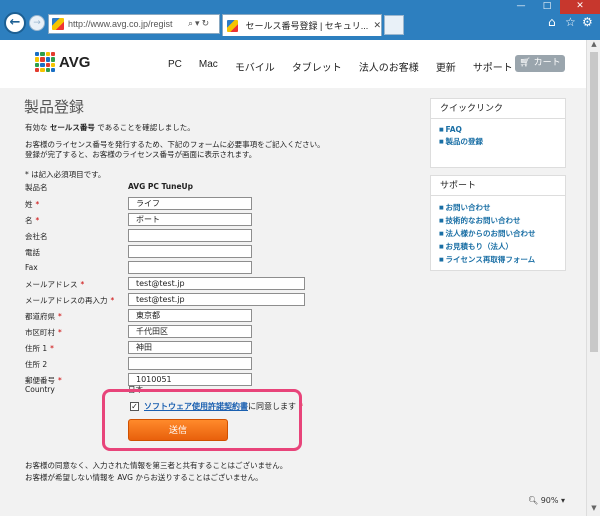 Image resolution: width=600 pixels, height=516 pixels. What do you see at coordinates (58, 24) in the screenshot?
I see `favicon-icon` at bounding box center [58, 24].